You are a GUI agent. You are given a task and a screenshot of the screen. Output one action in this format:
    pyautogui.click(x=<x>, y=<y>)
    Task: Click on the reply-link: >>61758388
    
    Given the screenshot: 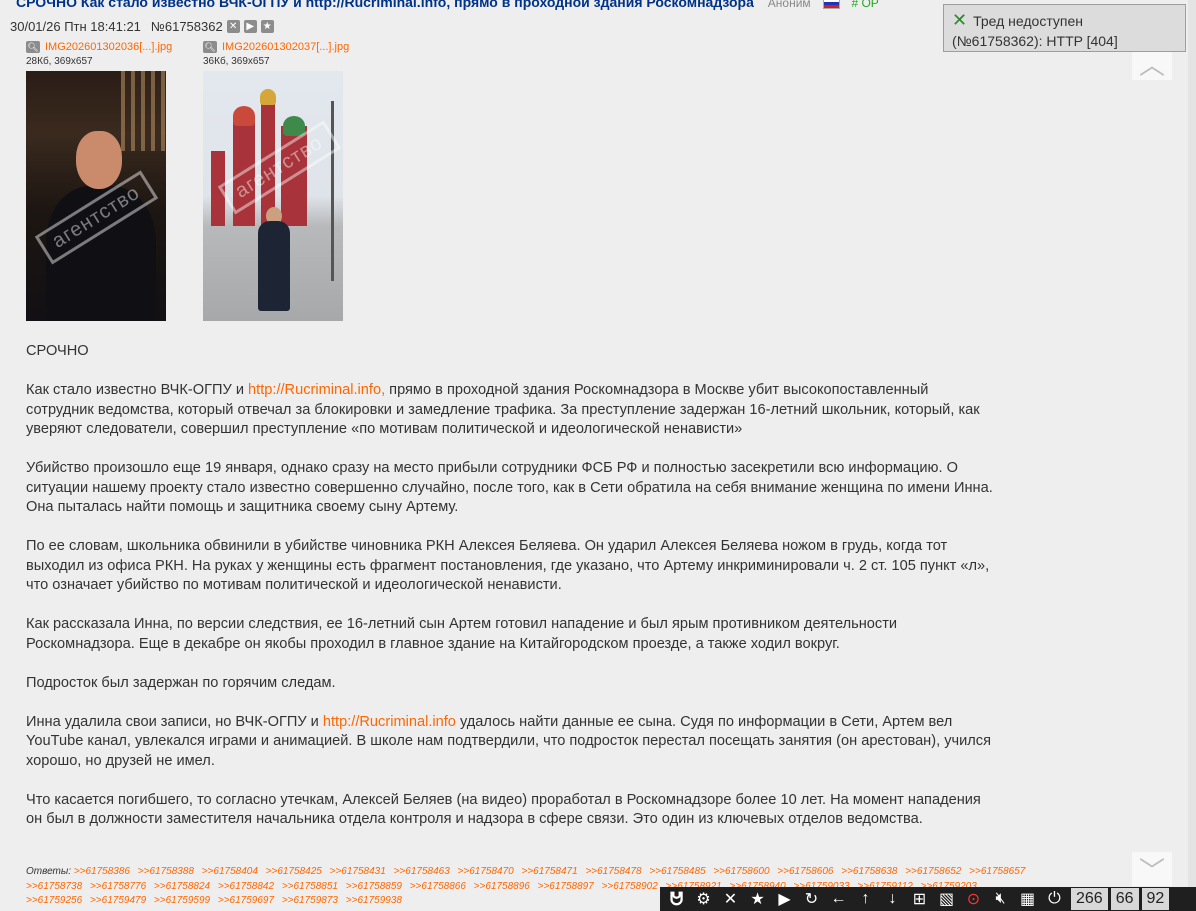 What is the action you would take?
    pyautogui.click(x=166, y=871)
    